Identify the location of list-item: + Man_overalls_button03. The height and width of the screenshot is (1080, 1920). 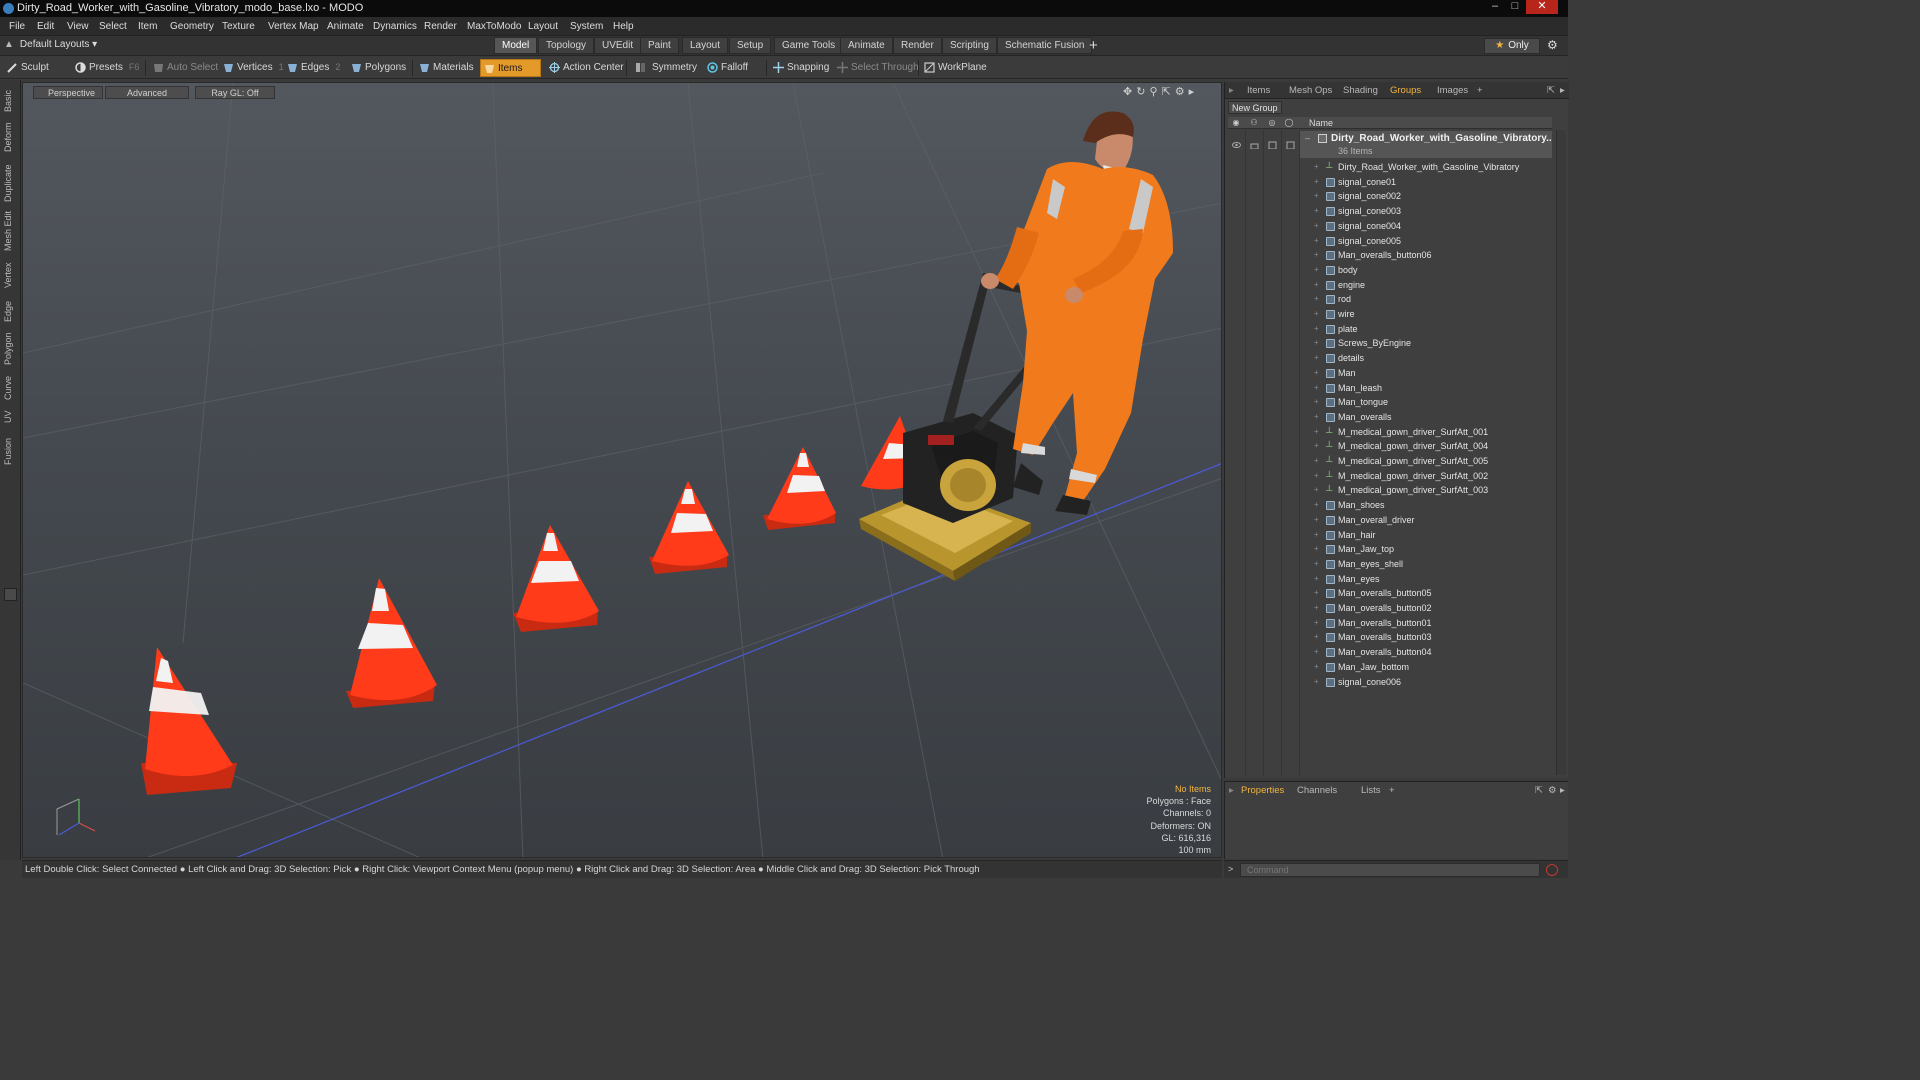
(1426, 637).